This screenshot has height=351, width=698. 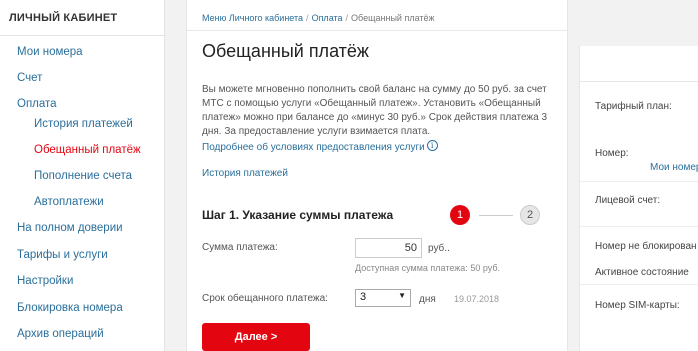 I want to click on step-title: Шаг 1. Указание суммы платежа, so click(x=298, y=215).